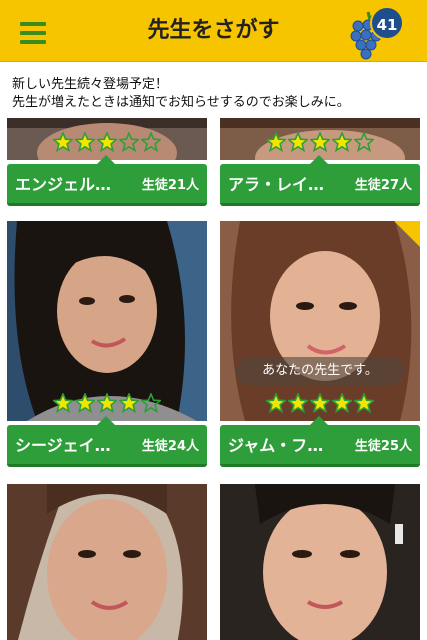 The height and width of the screenshot is (640, 427). Describe the element at coordinates (181, 102) in the screenshot. I see `announcement-line-2: 先生が増えたときは通知でお知らせするのでお楽しみに。` at that location.